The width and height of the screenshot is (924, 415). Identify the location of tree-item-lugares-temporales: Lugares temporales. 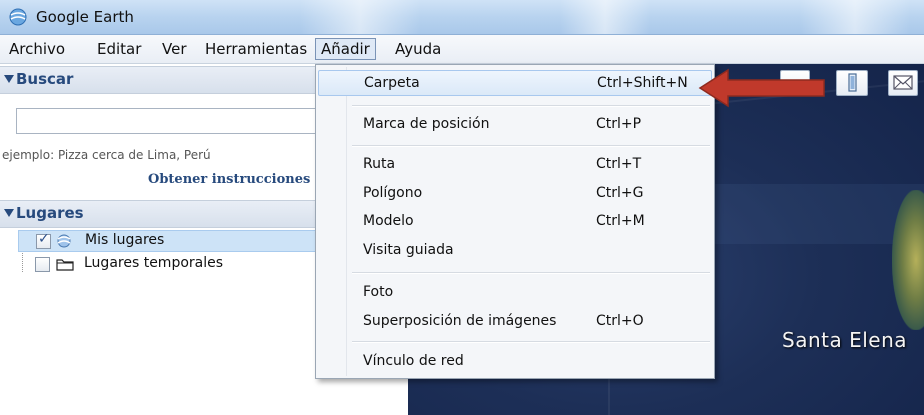
(167, 265).